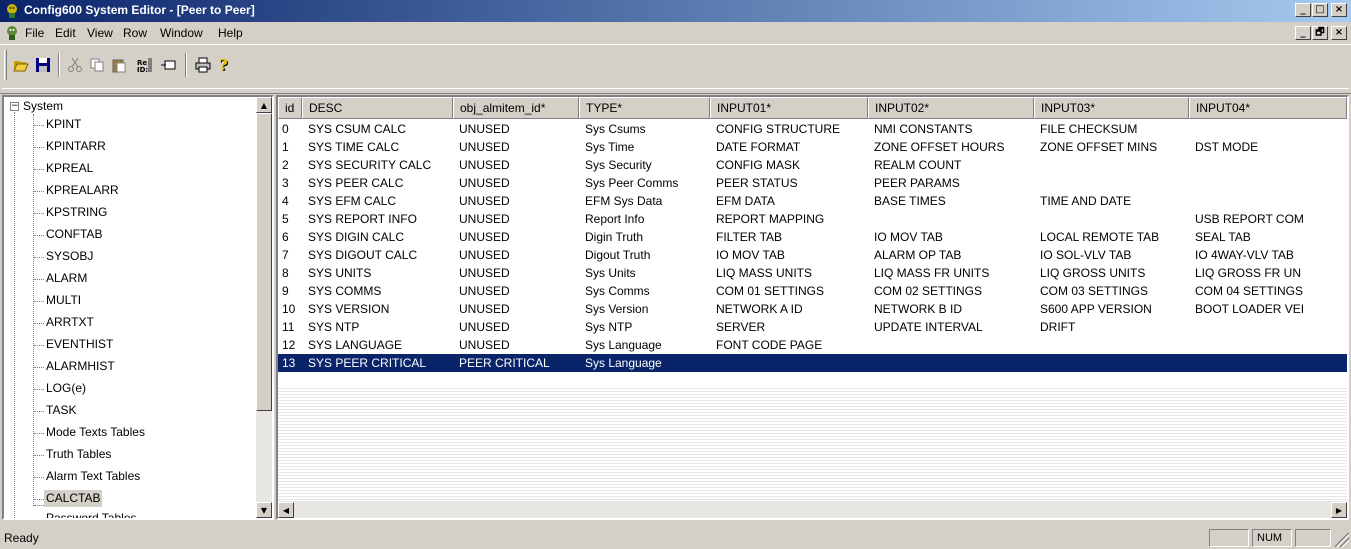 Image resolution: width=1351 pixels, height=549 pixels. I want to click on tree-item-truth-tables: Truth Tables, so click(78, 454).